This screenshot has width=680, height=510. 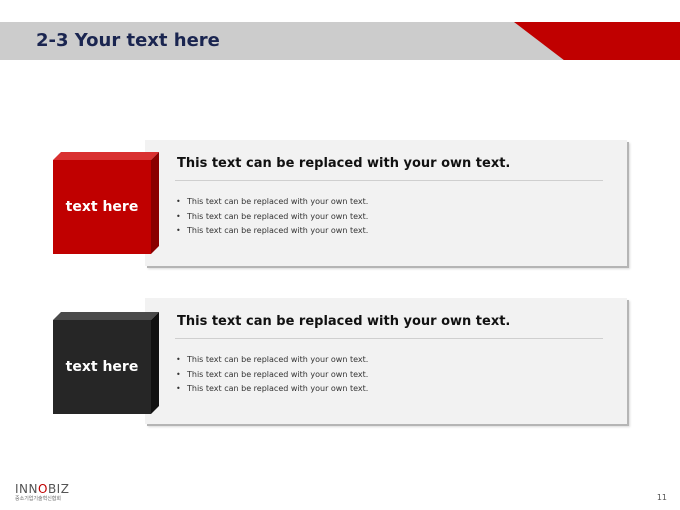 I want to click on innobiz-logo: INNOBIZ 중소기업기술혁신협회, so click(x=45, y=493).